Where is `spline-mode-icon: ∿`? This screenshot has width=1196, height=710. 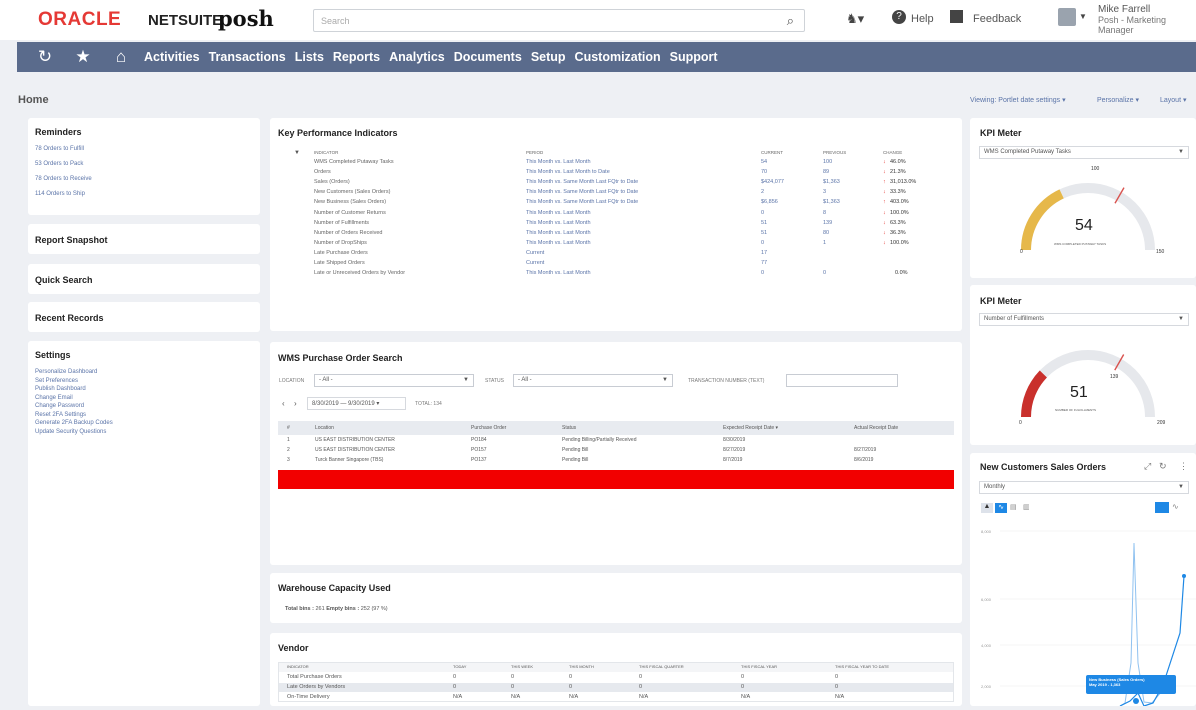 spline-mode-icon: ∿ is located at coordinates (1175, 506).